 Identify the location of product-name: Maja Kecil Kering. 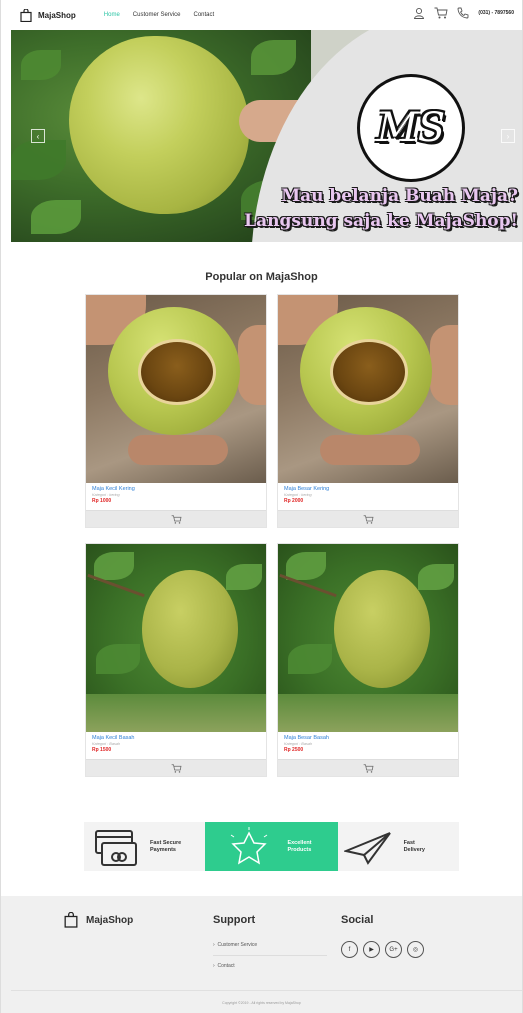
(176, 489).